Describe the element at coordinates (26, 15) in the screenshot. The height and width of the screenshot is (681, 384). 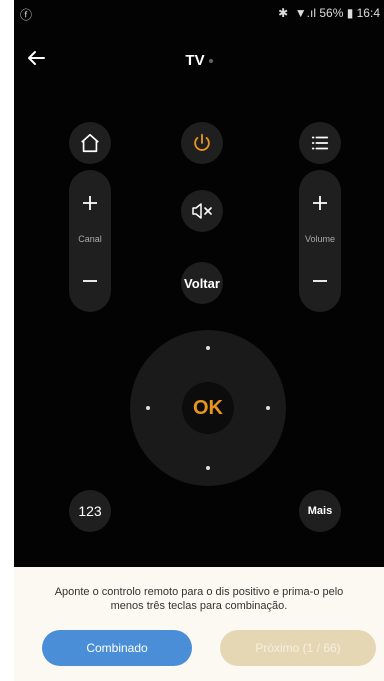
I see `status-notification-icon: ⓕ` at that location.